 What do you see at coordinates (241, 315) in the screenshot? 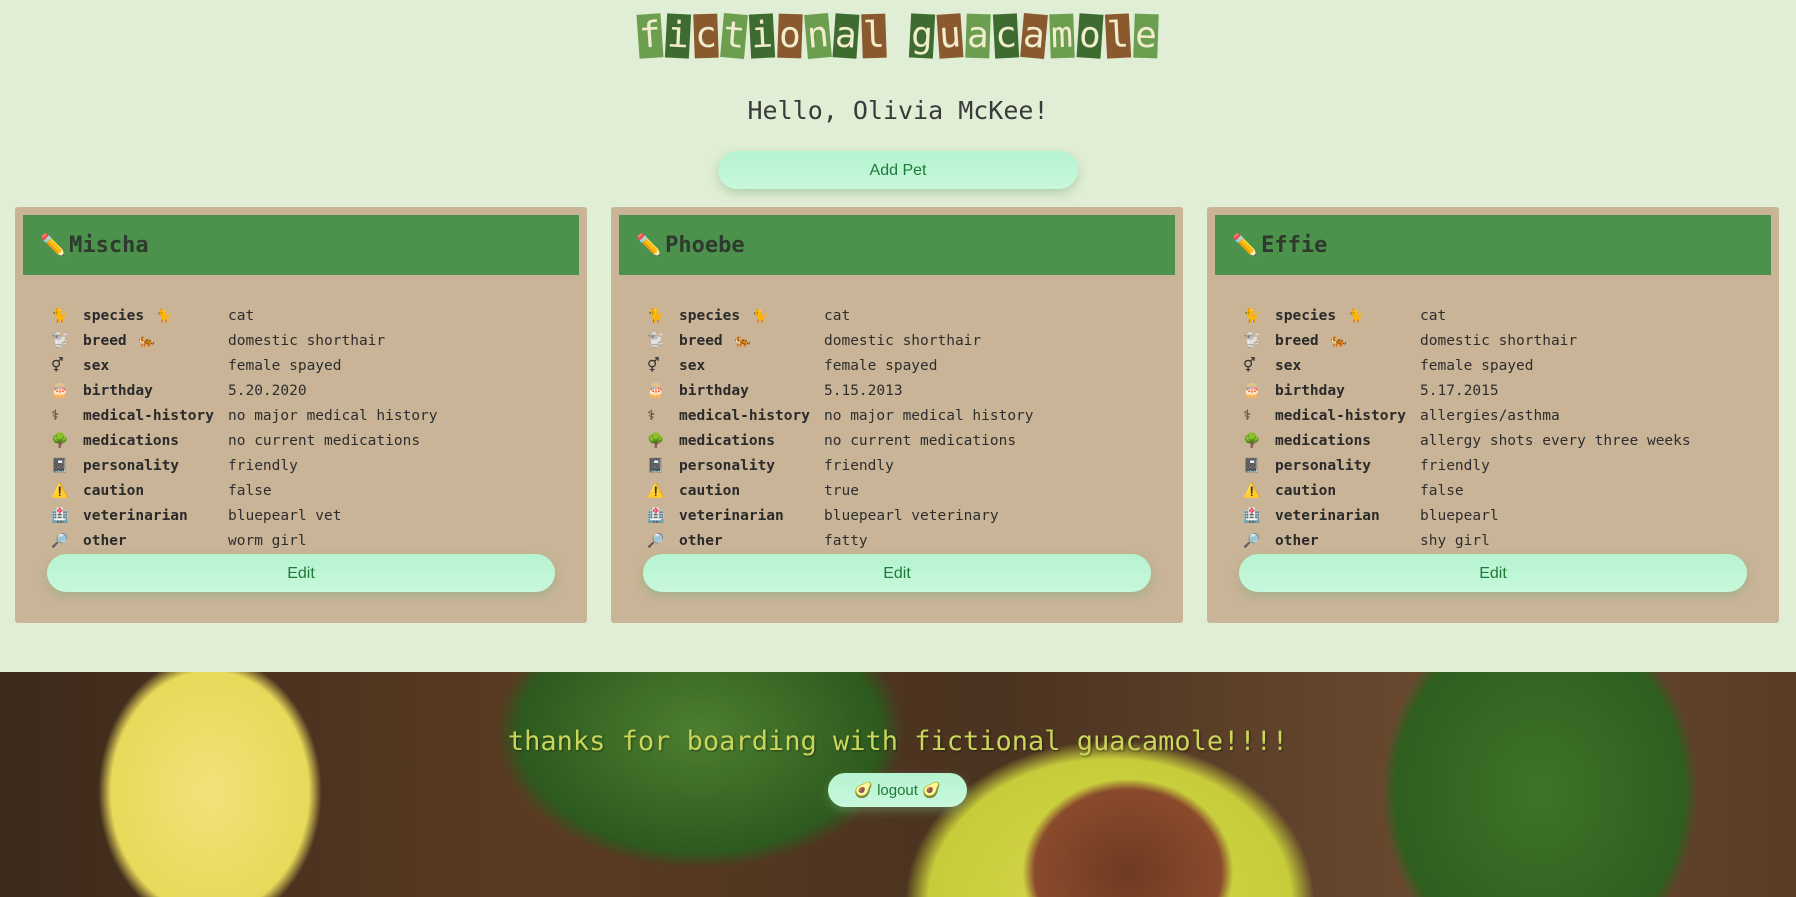
I see `detail-value: cat` at bounding box center [241, 315].